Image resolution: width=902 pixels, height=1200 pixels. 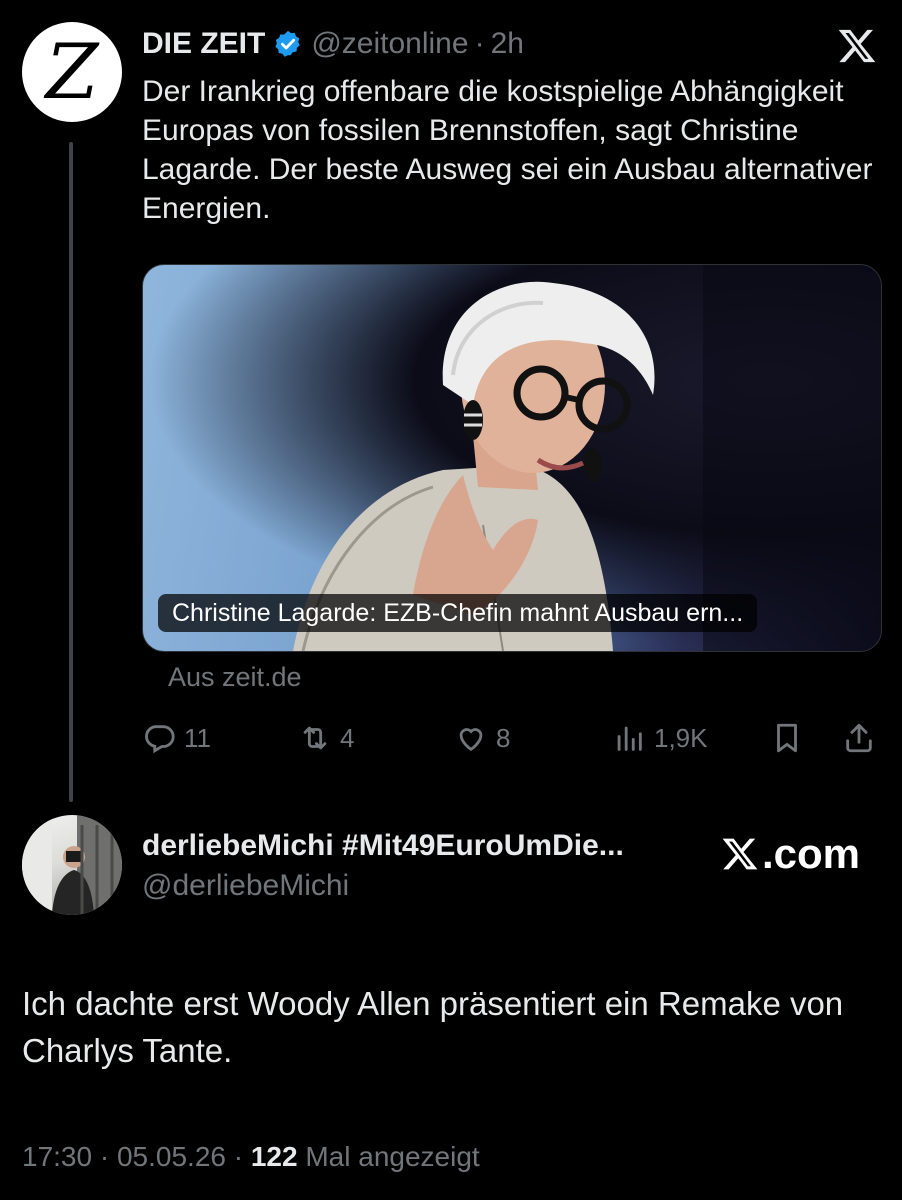 What do you see at coordinates (197, 737) in the screenshot?
I see `reply-count: 11` at bounding box center [197, 737].